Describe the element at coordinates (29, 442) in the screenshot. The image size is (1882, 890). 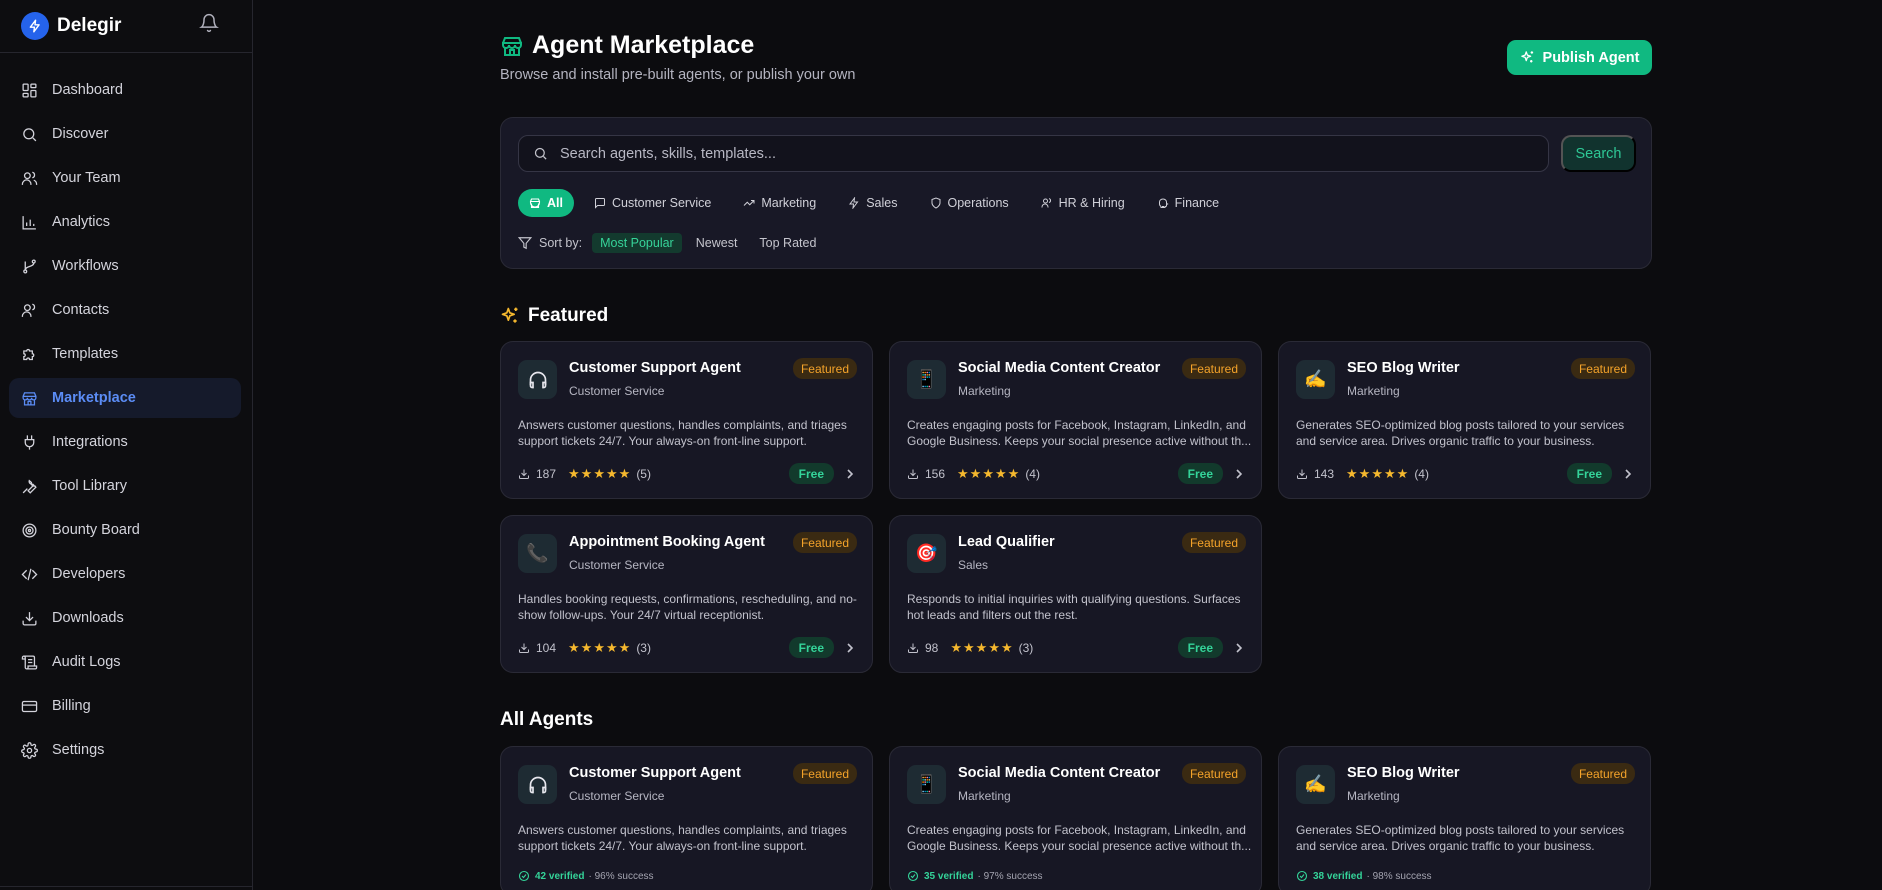
I see `plug-icon` at that location.